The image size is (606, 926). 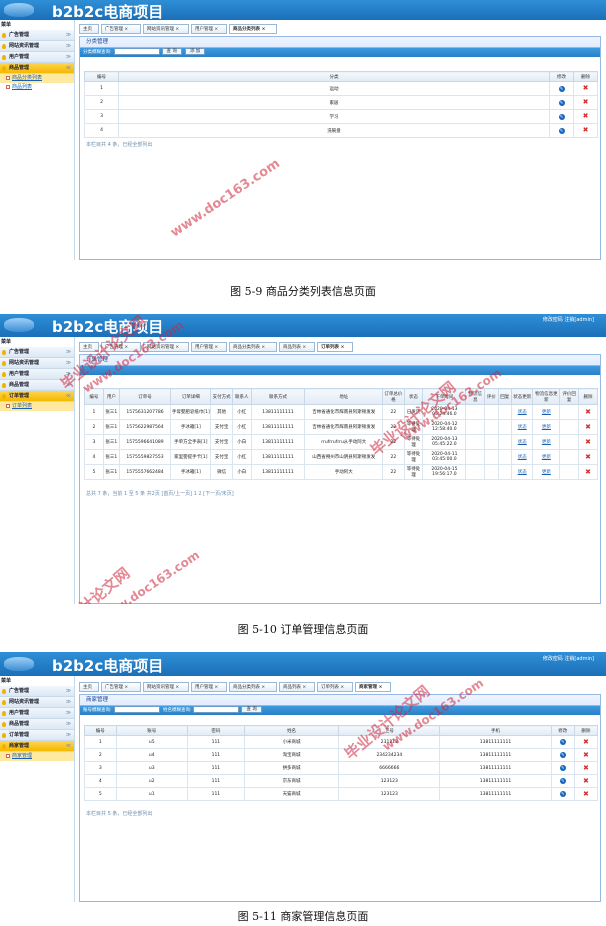 I want to click on table-row: 5 u1 111 天猫商城 123123 13811111111 ✎ ✖, so click(x=341, y=794).